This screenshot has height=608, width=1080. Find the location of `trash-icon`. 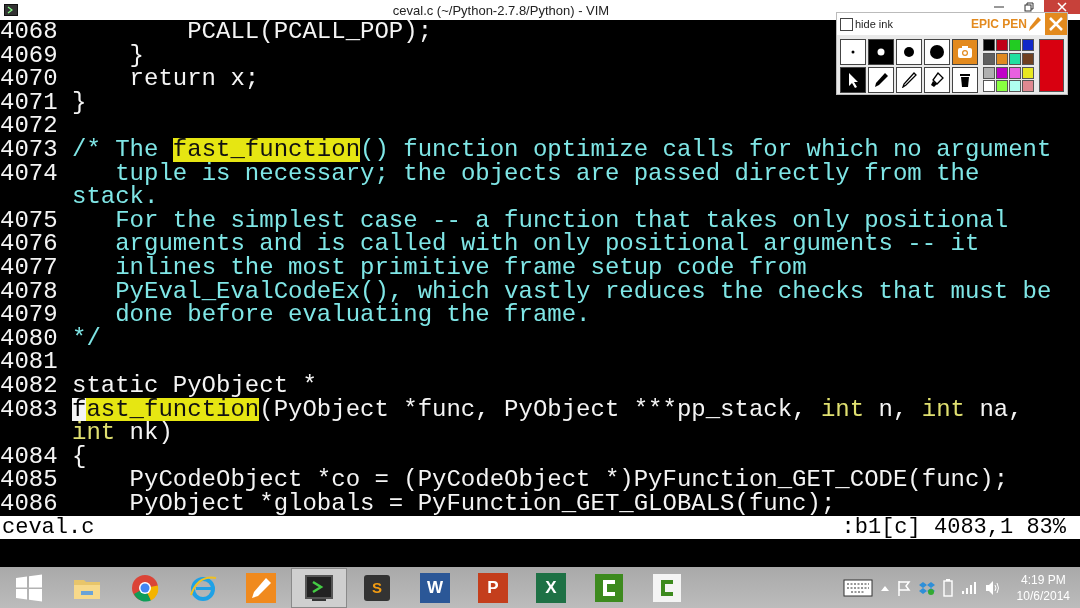

trash-icon is located at coordinates (965, 80).